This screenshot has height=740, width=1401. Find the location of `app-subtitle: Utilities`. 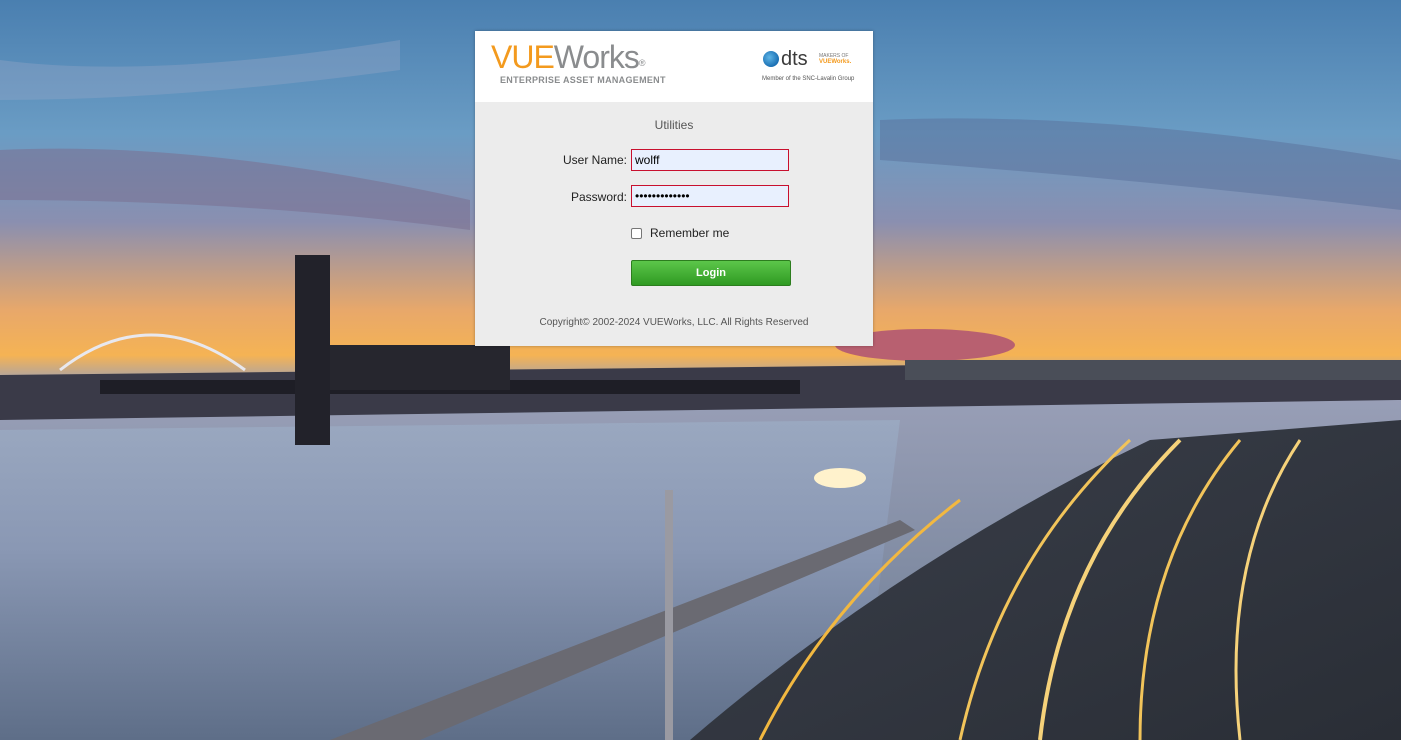

app-subtitle: Utilities is located at coordinates (674, 125).